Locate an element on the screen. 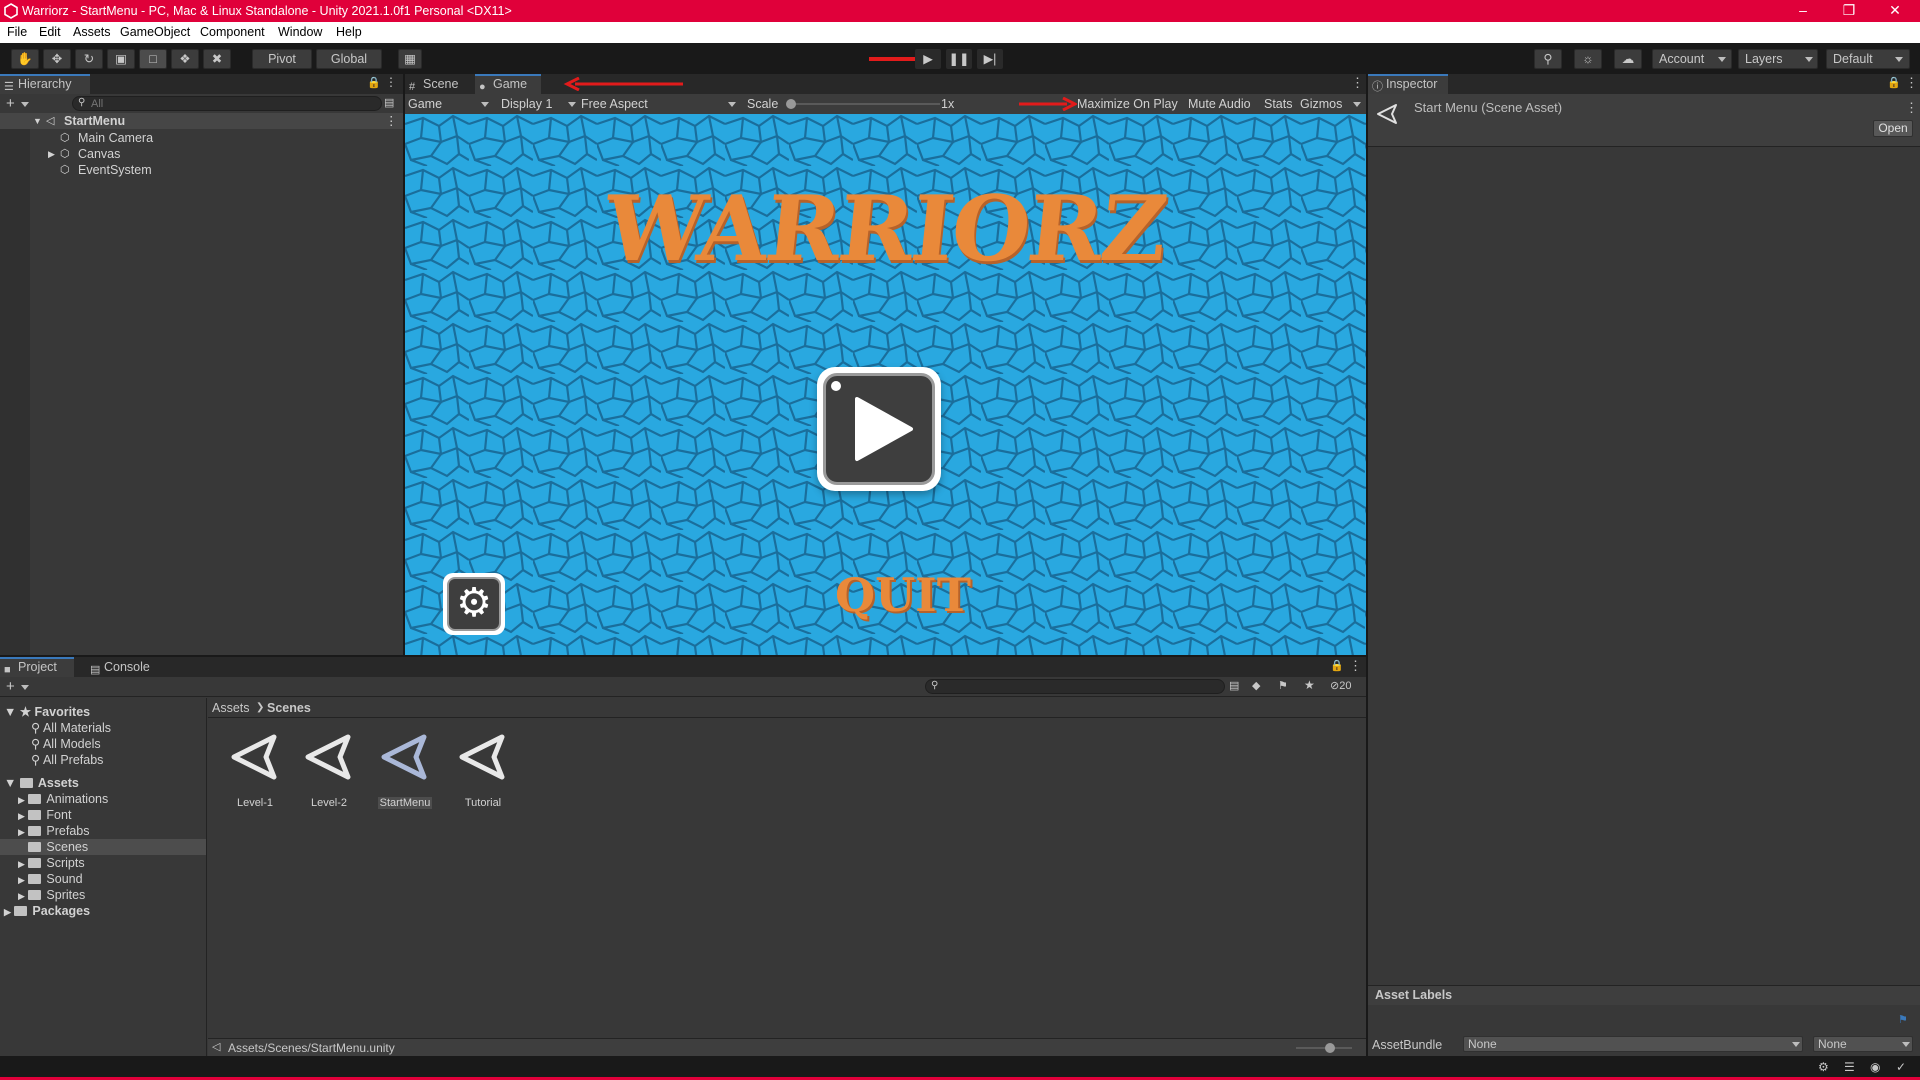  game-mode-dropdown: Game is located at coordinates (449, 104).